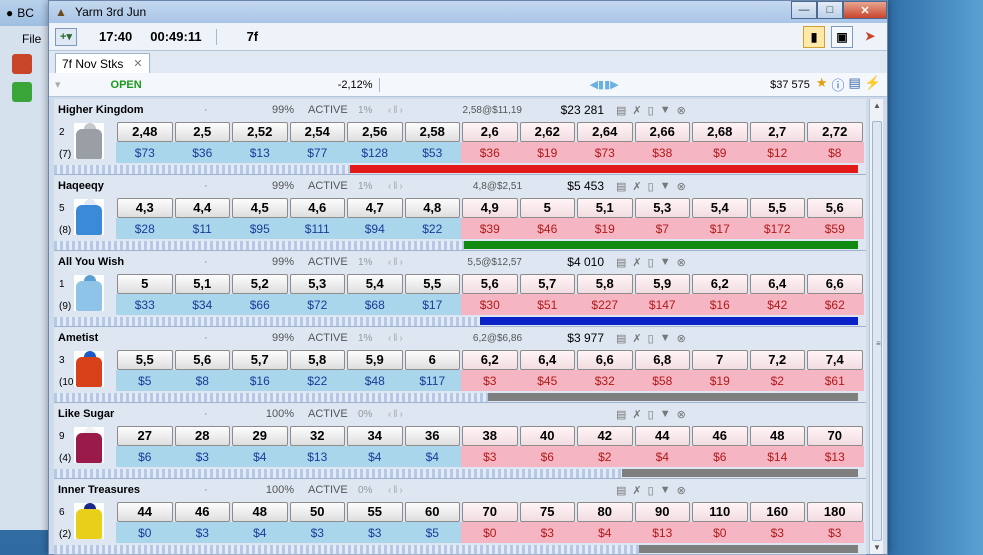 The height and width of the screenshot is (555, 983). Describe the element at coordinates (260, 512) in the screenshot. I see `back-price-button: 48` at that location.